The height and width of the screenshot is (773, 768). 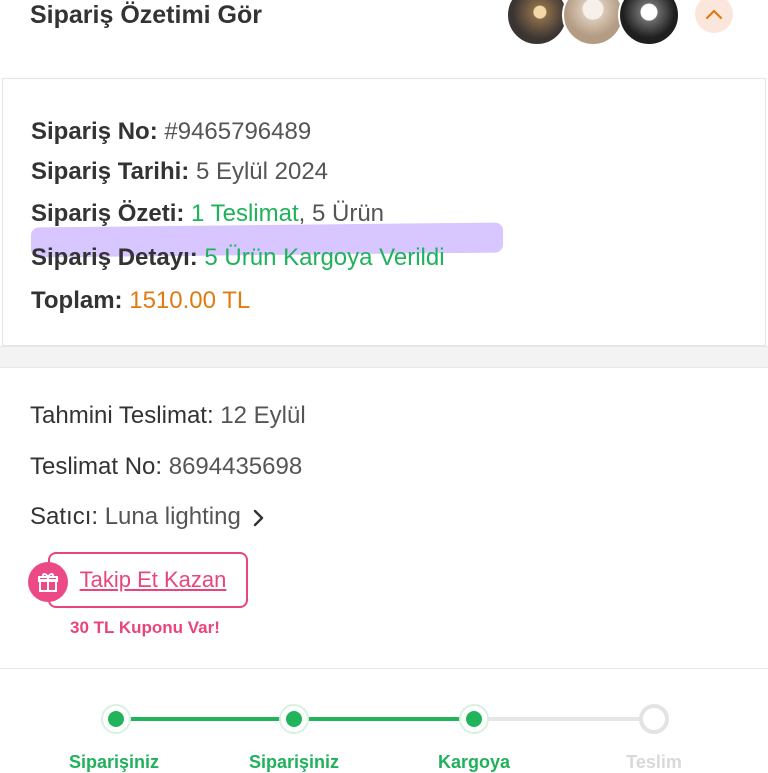 I want to click on step-1-label: Siparişiniz, so click(x=114, y=762).